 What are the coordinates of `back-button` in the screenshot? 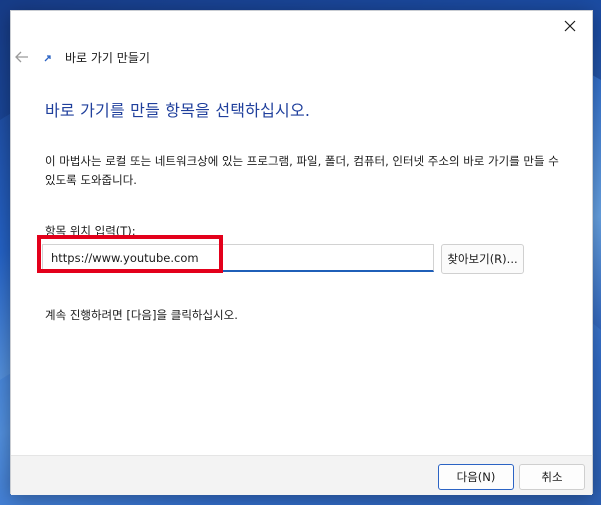 It's located at (22, 57).